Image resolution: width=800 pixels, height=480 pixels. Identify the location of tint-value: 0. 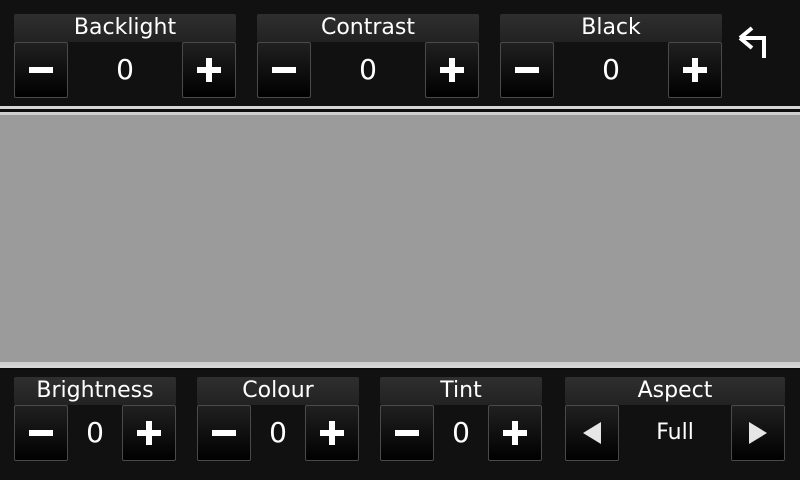
(461, 432).